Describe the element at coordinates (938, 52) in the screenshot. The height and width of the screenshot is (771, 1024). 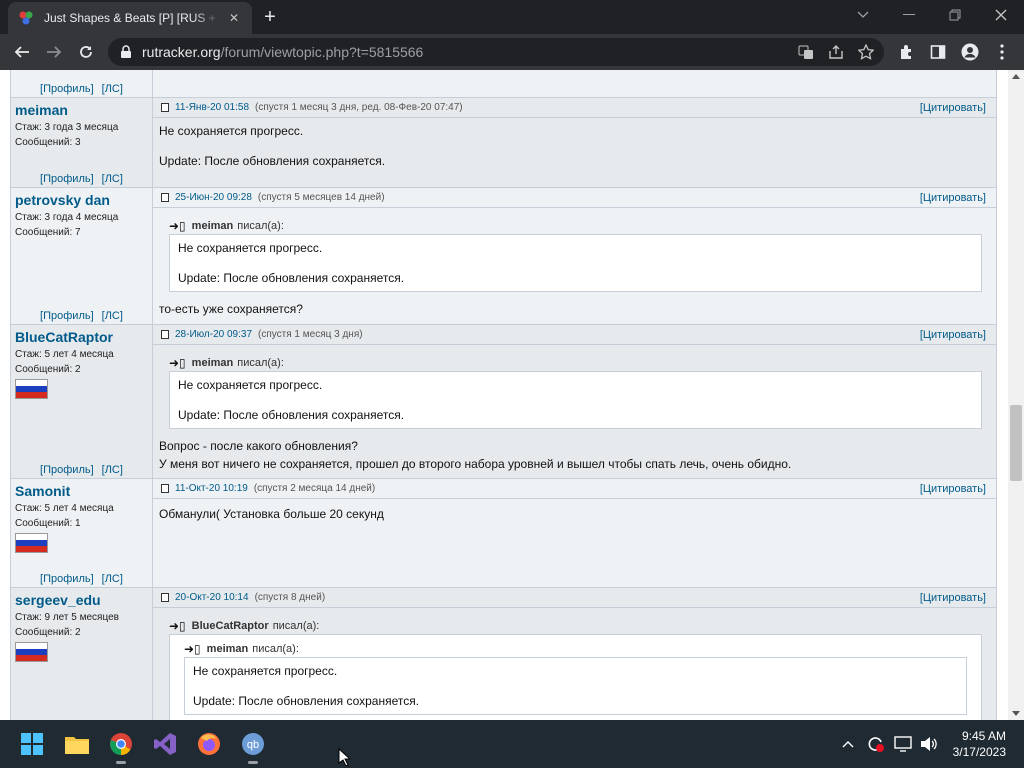
I see `side-panel-icon` at that location.